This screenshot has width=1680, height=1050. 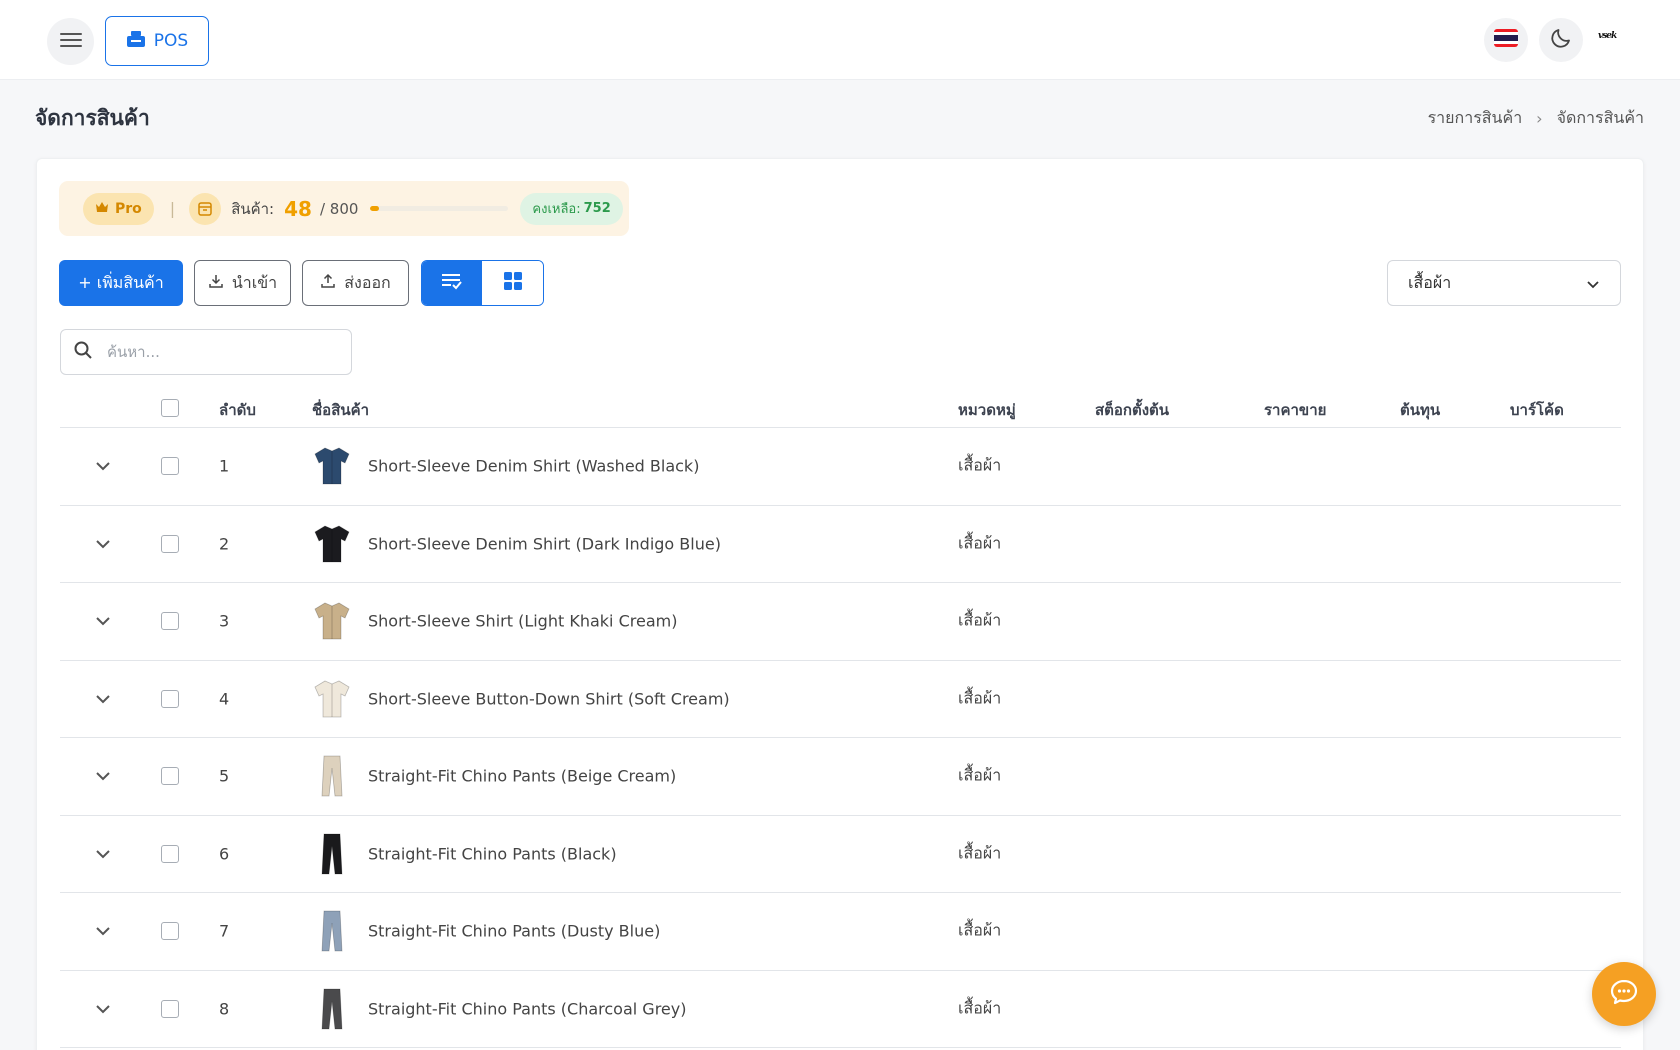 I want to click on product-name: Straight-Fit Chino Pants (Charcoal Grey), so click(x=527, y=1008).